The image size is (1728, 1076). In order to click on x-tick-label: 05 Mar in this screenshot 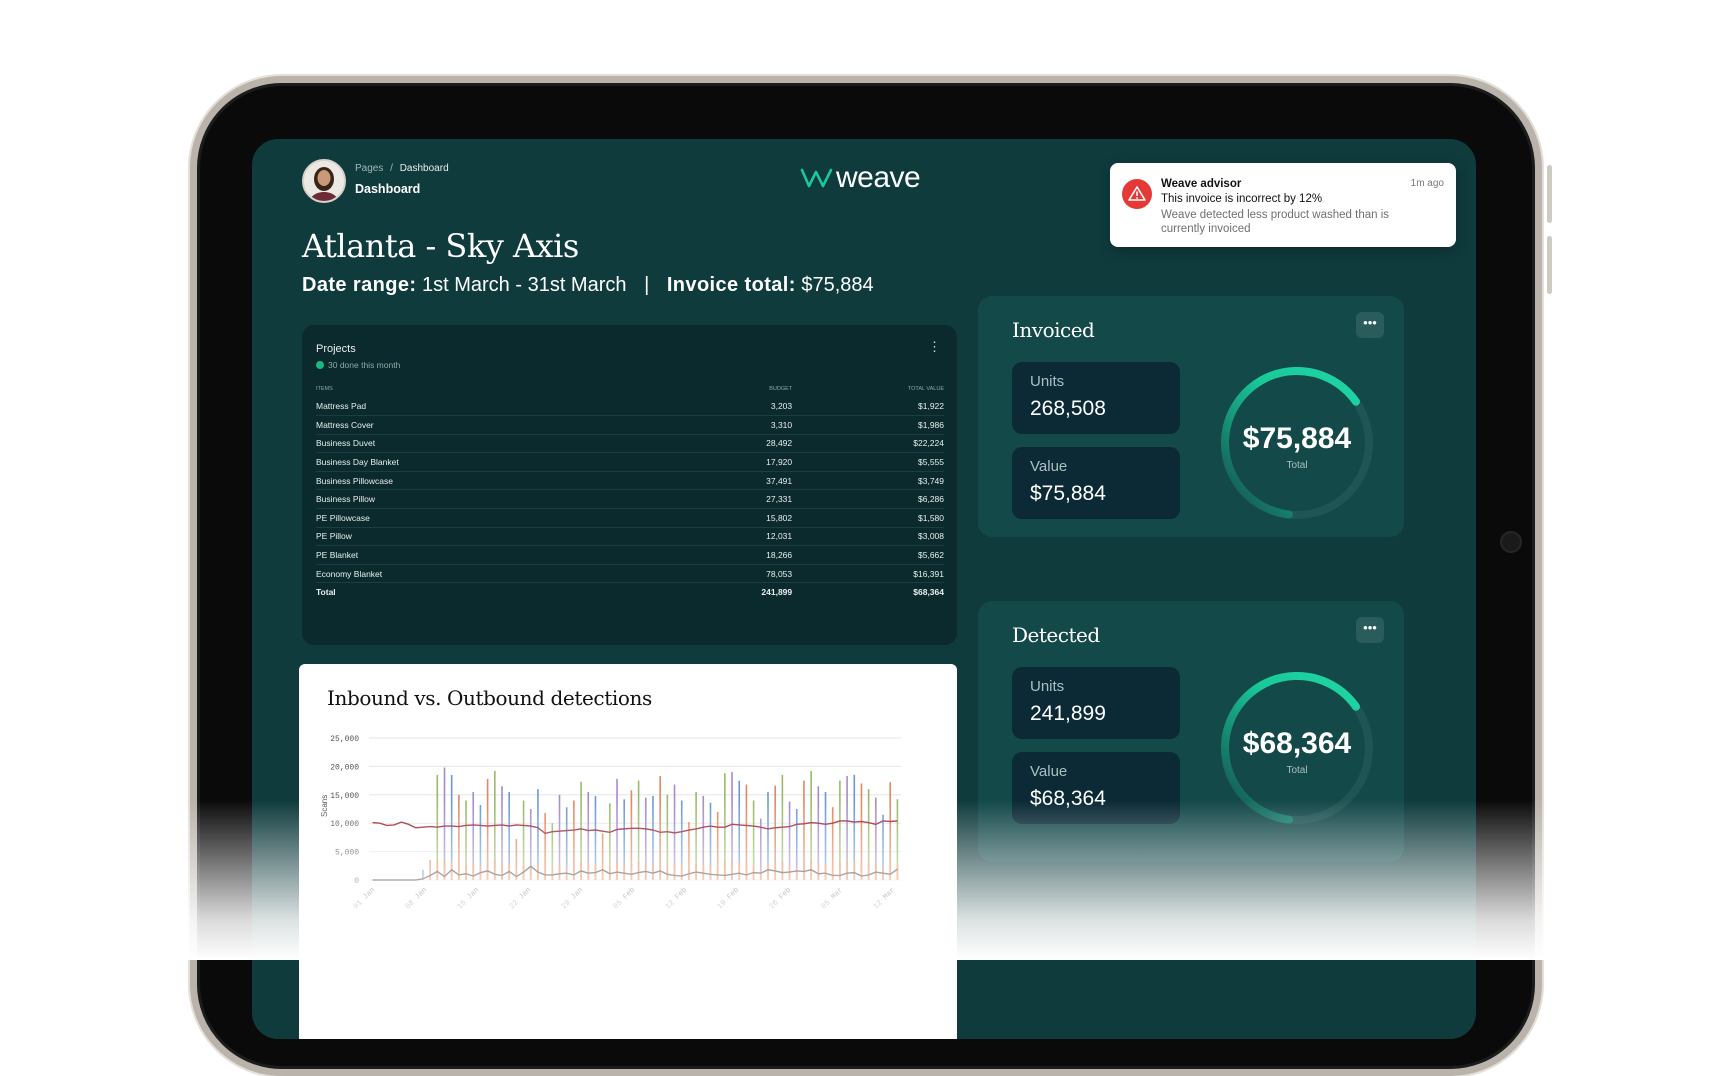, I will do `click(832, 898)`.